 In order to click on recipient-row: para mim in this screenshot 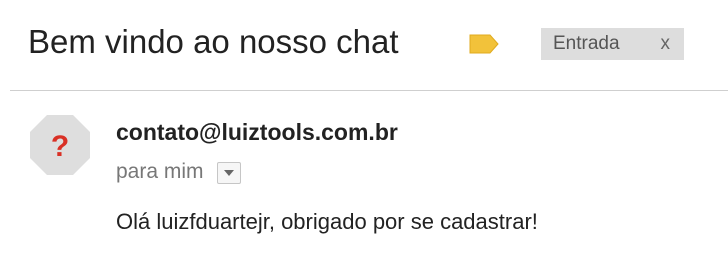, I will do `click(178, 172)`.